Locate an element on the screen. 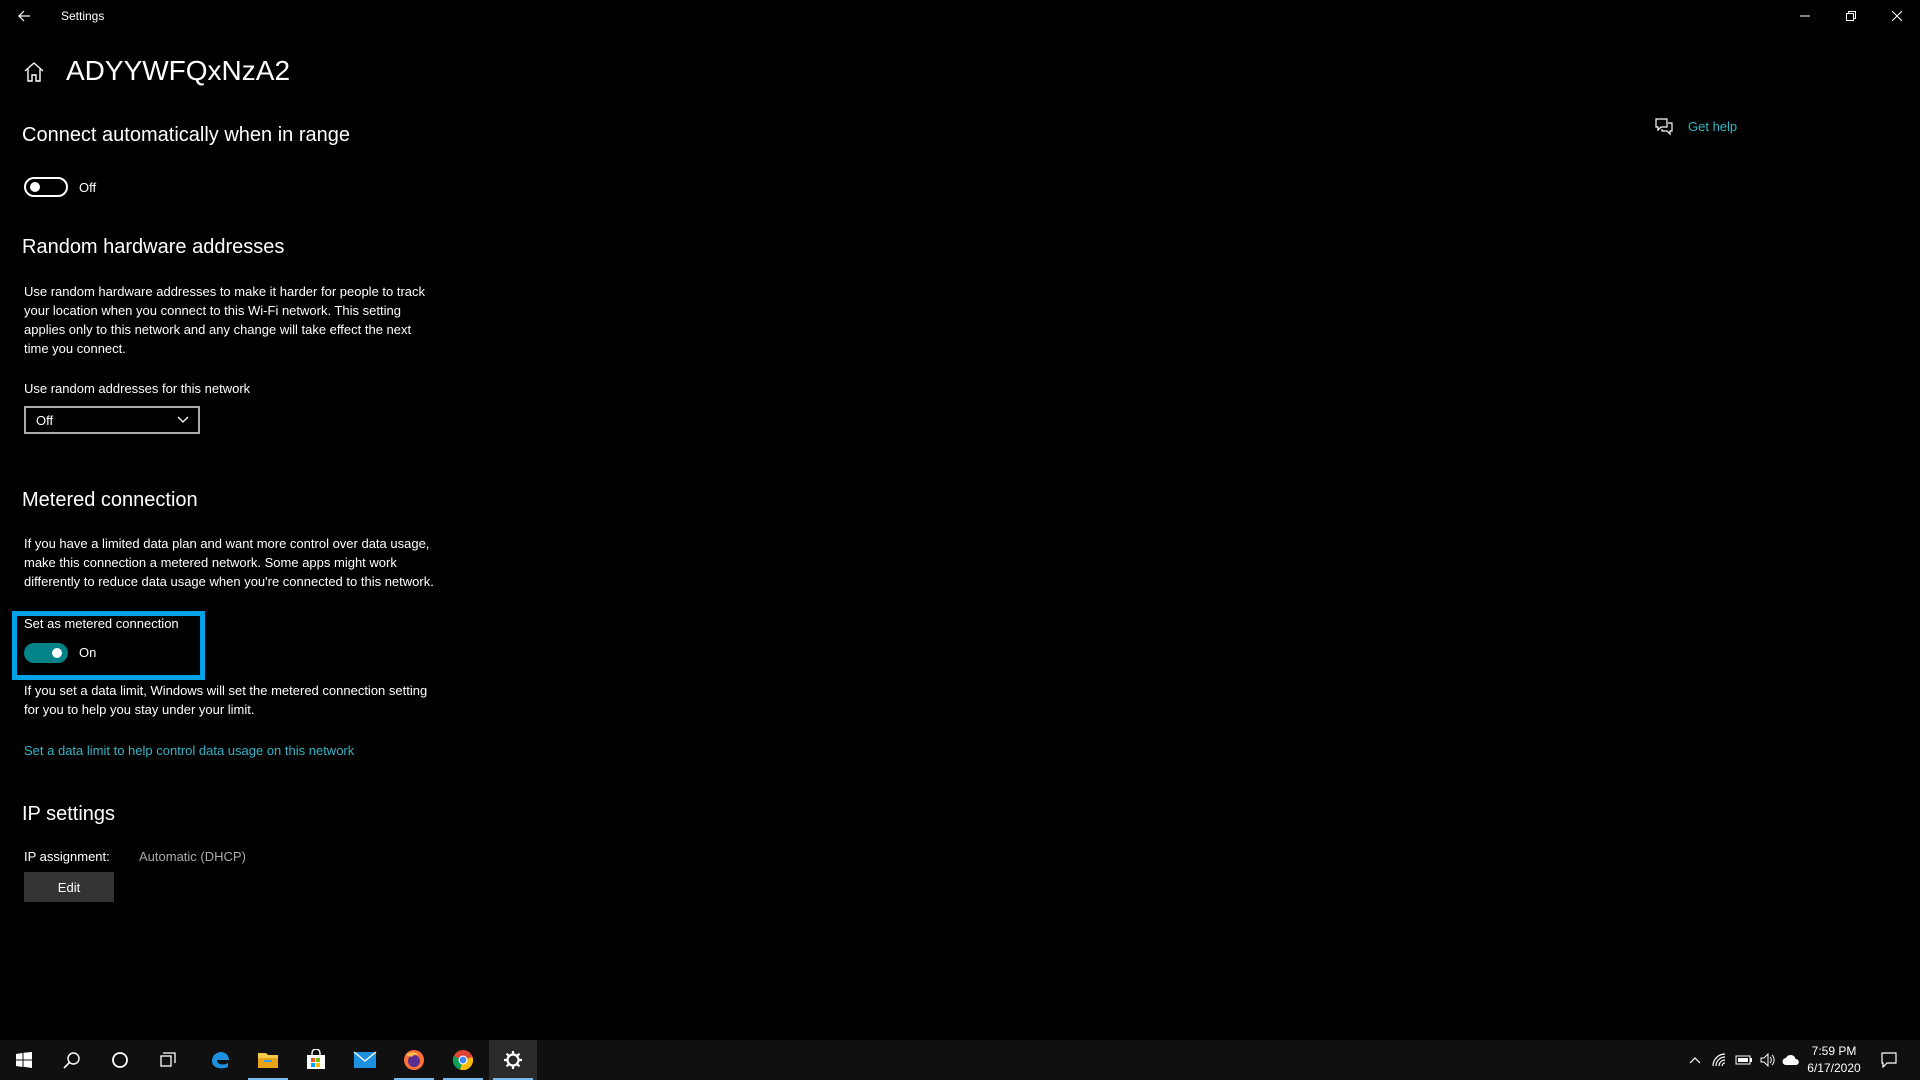 The image size is (1920, 1080). back-button is located at coordinates (24, 16).